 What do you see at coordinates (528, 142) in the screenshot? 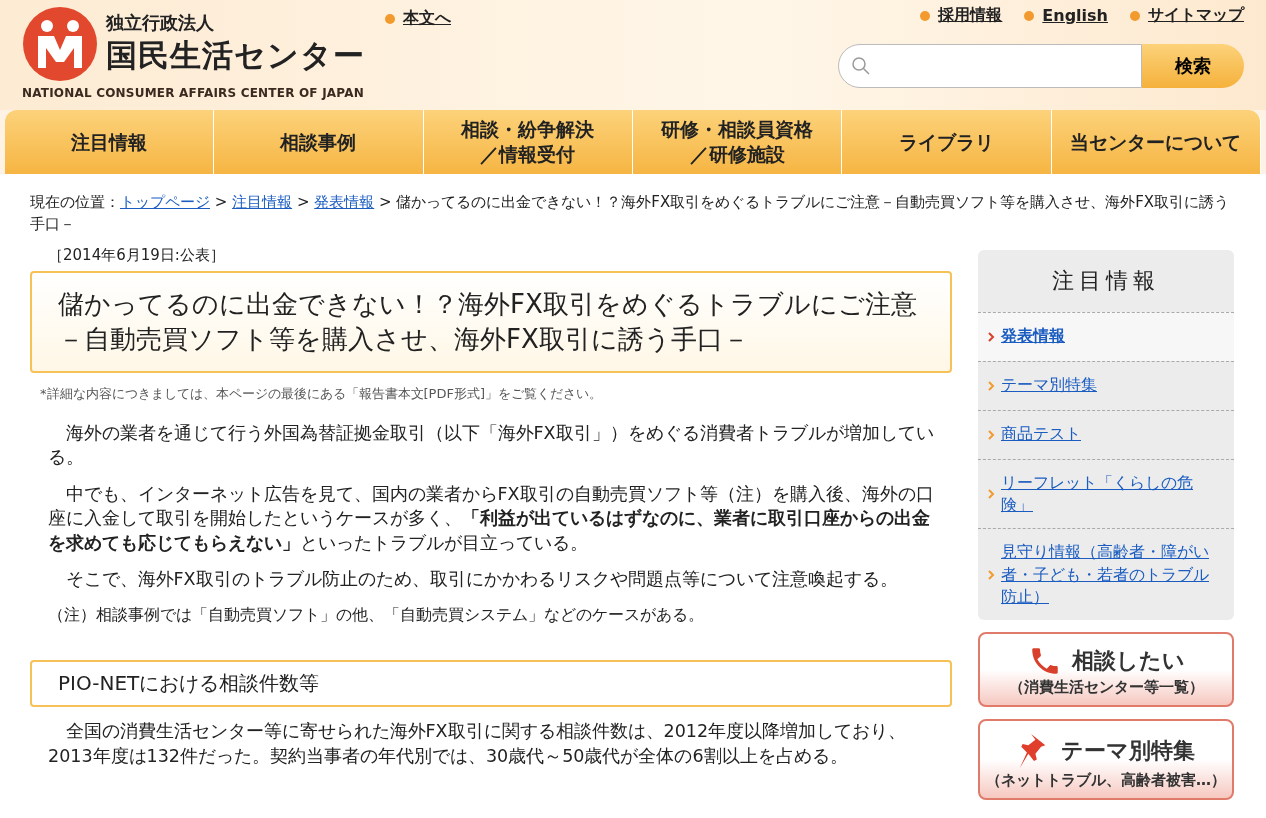
I see `nav-tab: 相談・紛争解決 ／情報受付` at bounding box center [528, 142].